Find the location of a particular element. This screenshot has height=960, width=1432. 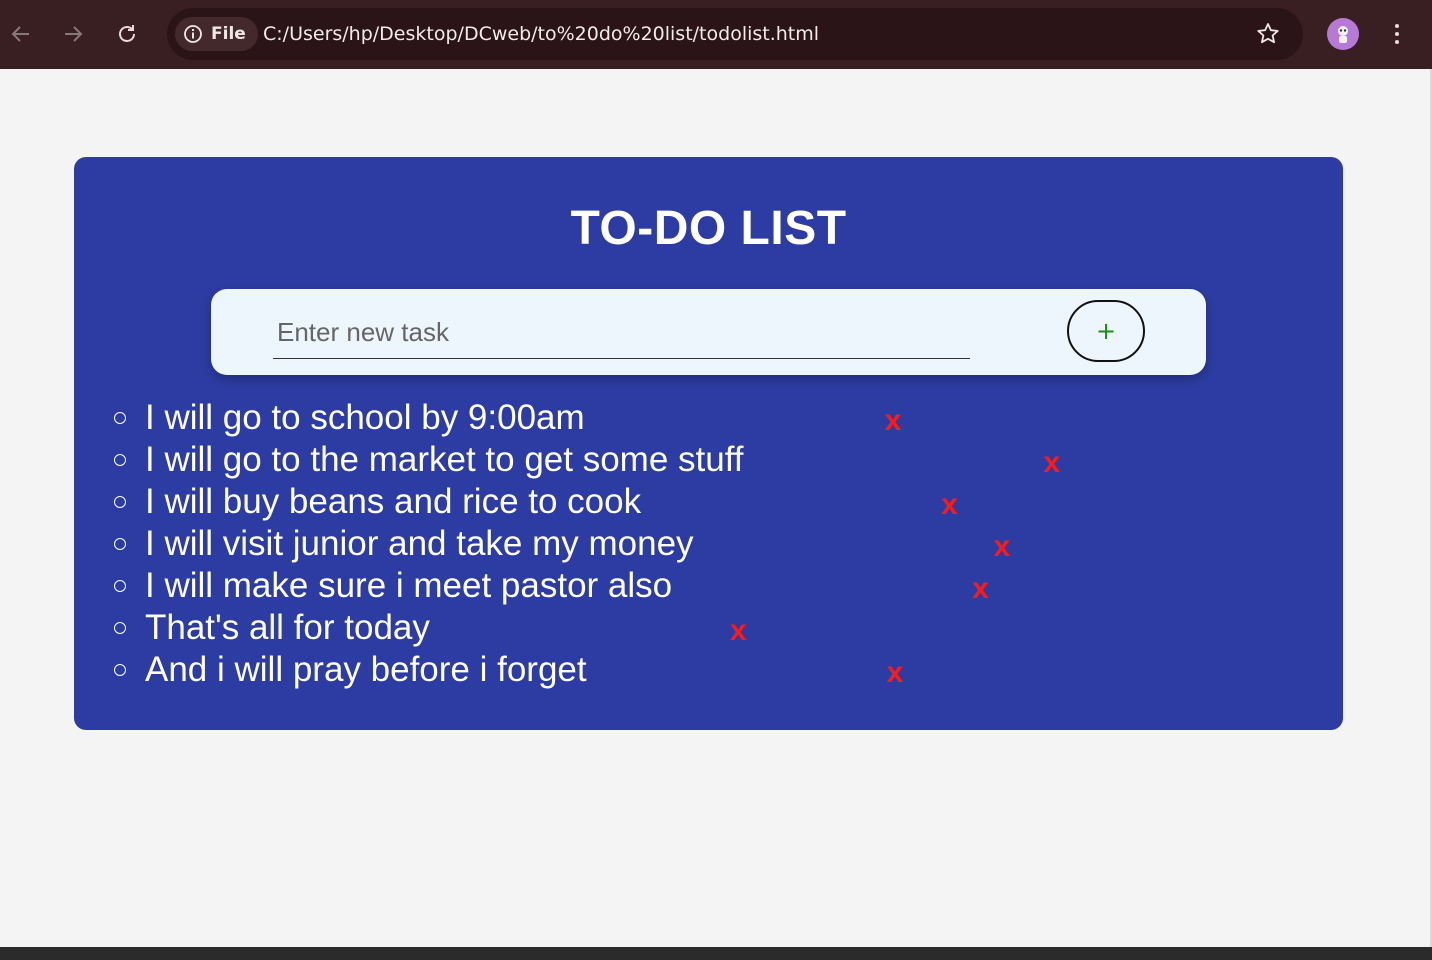

list-item: I will visit junior and take my money x is located at coordinates (587, 544).